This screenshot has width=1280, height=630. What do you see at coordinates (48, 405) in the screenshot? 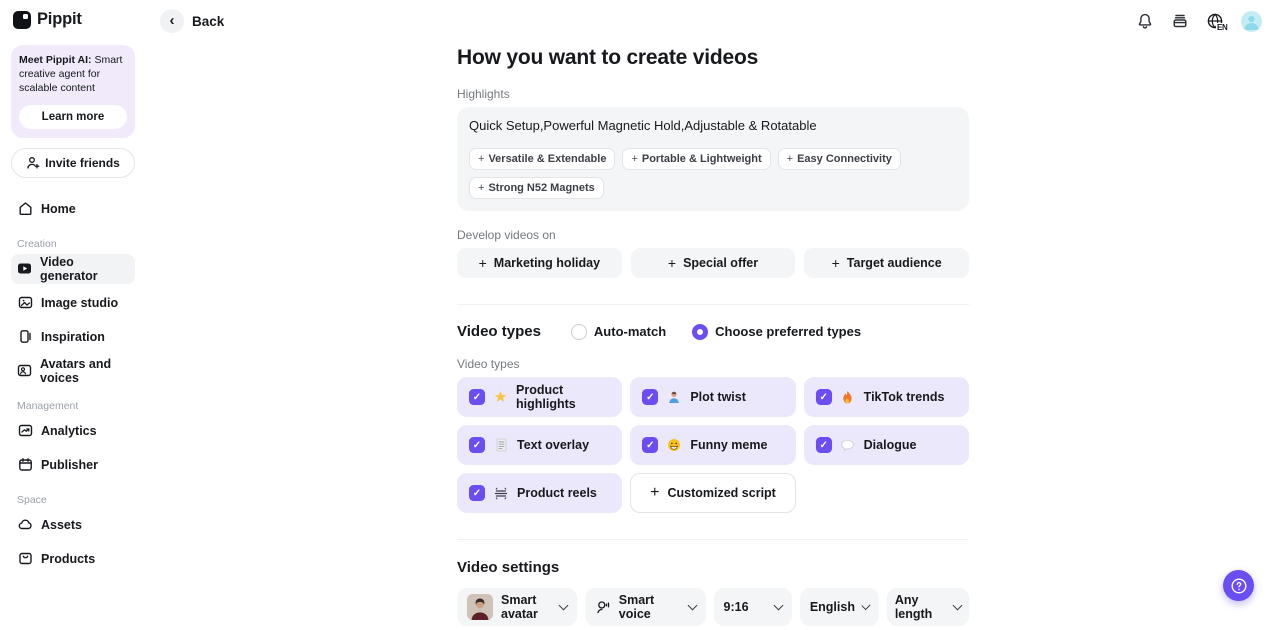
I see `section-label-management: Management` at bounding box center [48, 405].